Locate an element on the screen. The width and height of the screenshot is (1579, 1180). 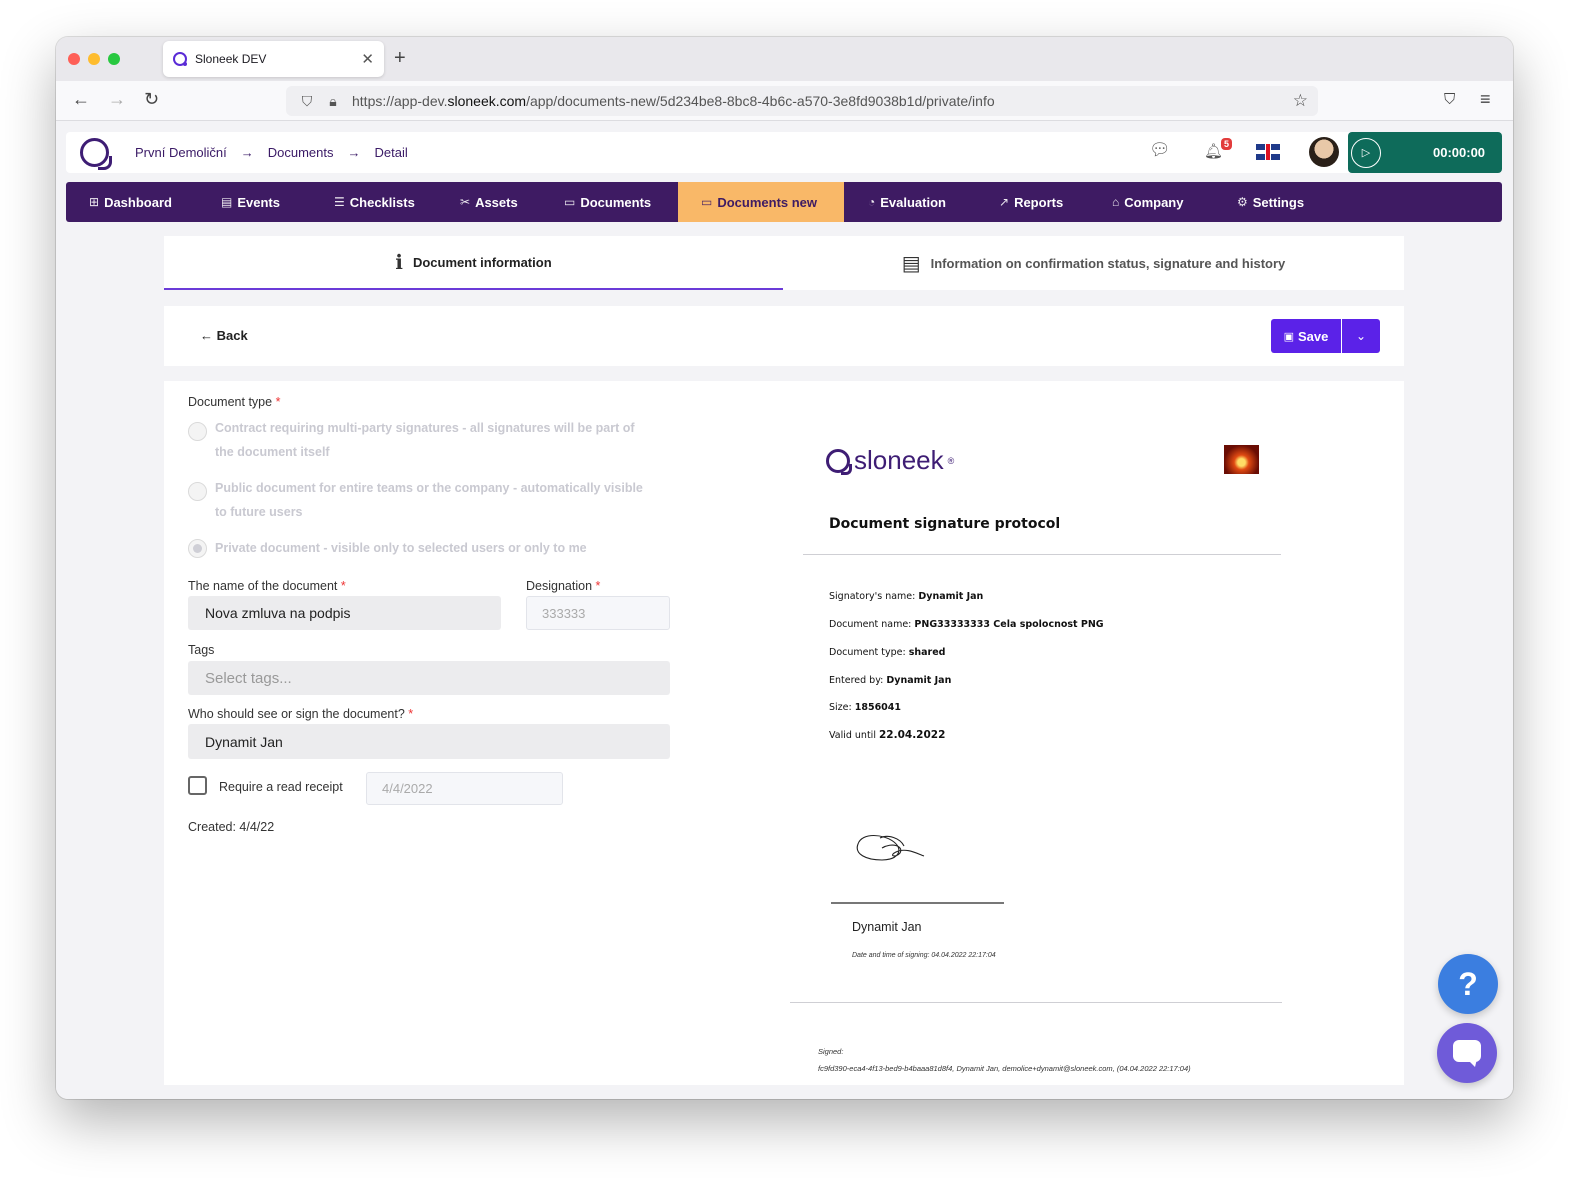
preview-field-signatory: Signatory's name: Dynamit Jan is located at coordinates (906, 596).